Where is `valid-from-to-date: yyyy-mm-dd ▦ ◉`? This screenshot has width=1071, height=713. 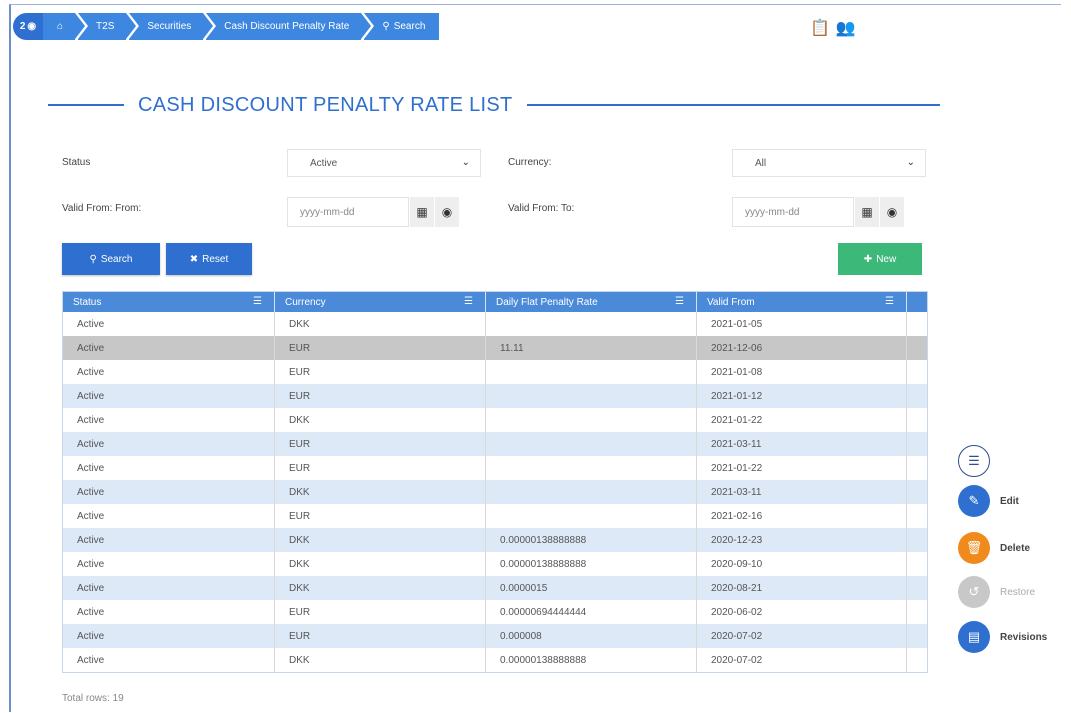 valid-from-to-date: yyyy-mm-dd ▦ ◉ is located at coordinates (818, 212).